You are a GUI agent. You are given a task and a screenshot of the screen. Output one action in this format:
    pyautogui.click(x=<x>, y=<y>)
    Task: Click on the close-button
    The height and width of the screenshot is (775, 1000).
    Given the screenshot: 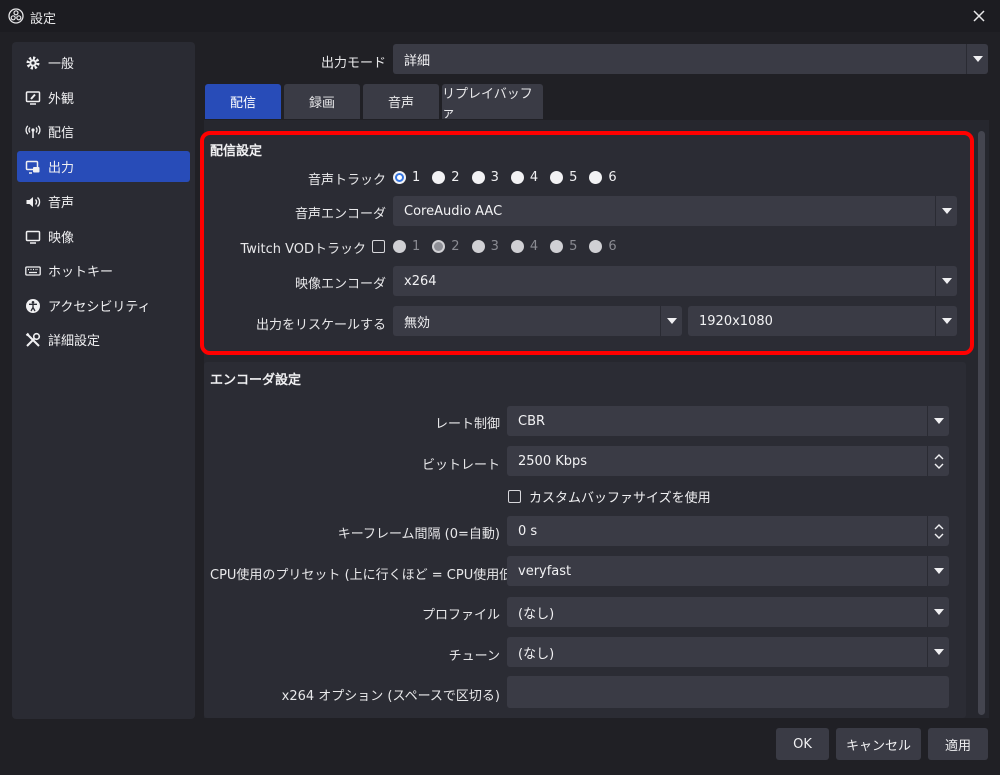 What is the action you would take?
    pyautogui.click(x=979, y=16)
    